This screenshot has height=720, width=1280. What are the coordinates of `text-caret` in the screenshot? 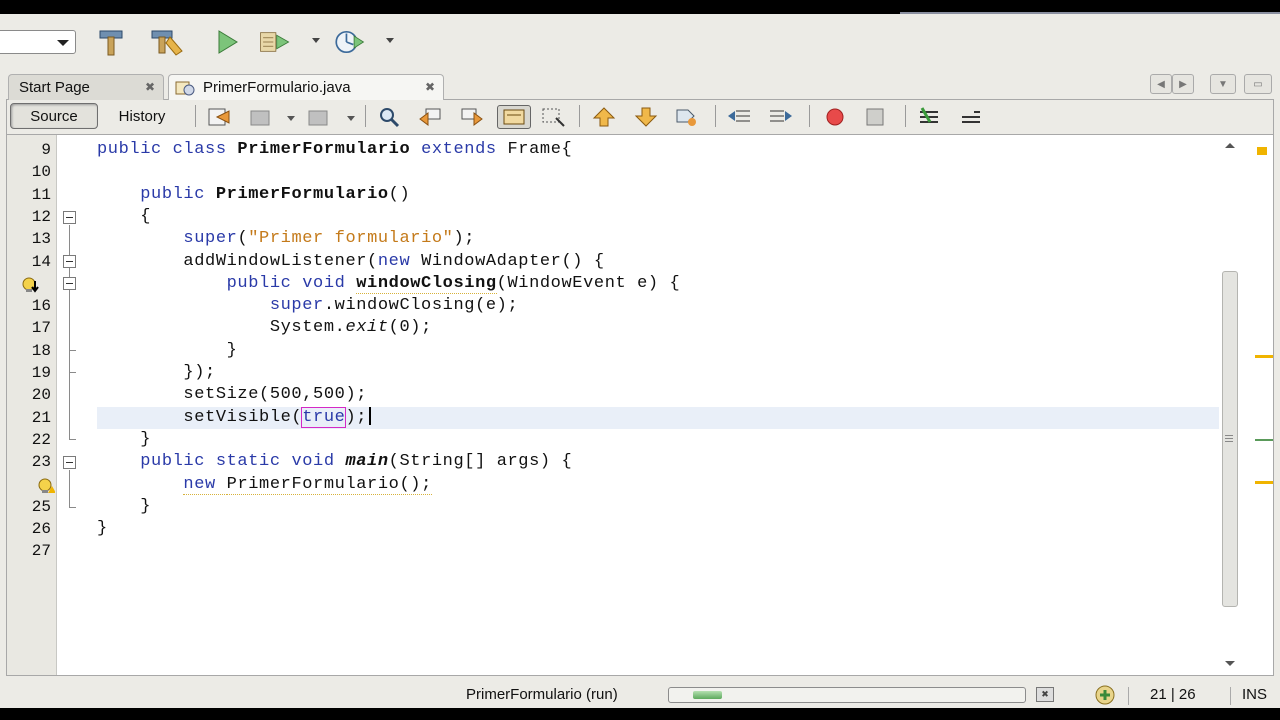 It's located at (370, 416).